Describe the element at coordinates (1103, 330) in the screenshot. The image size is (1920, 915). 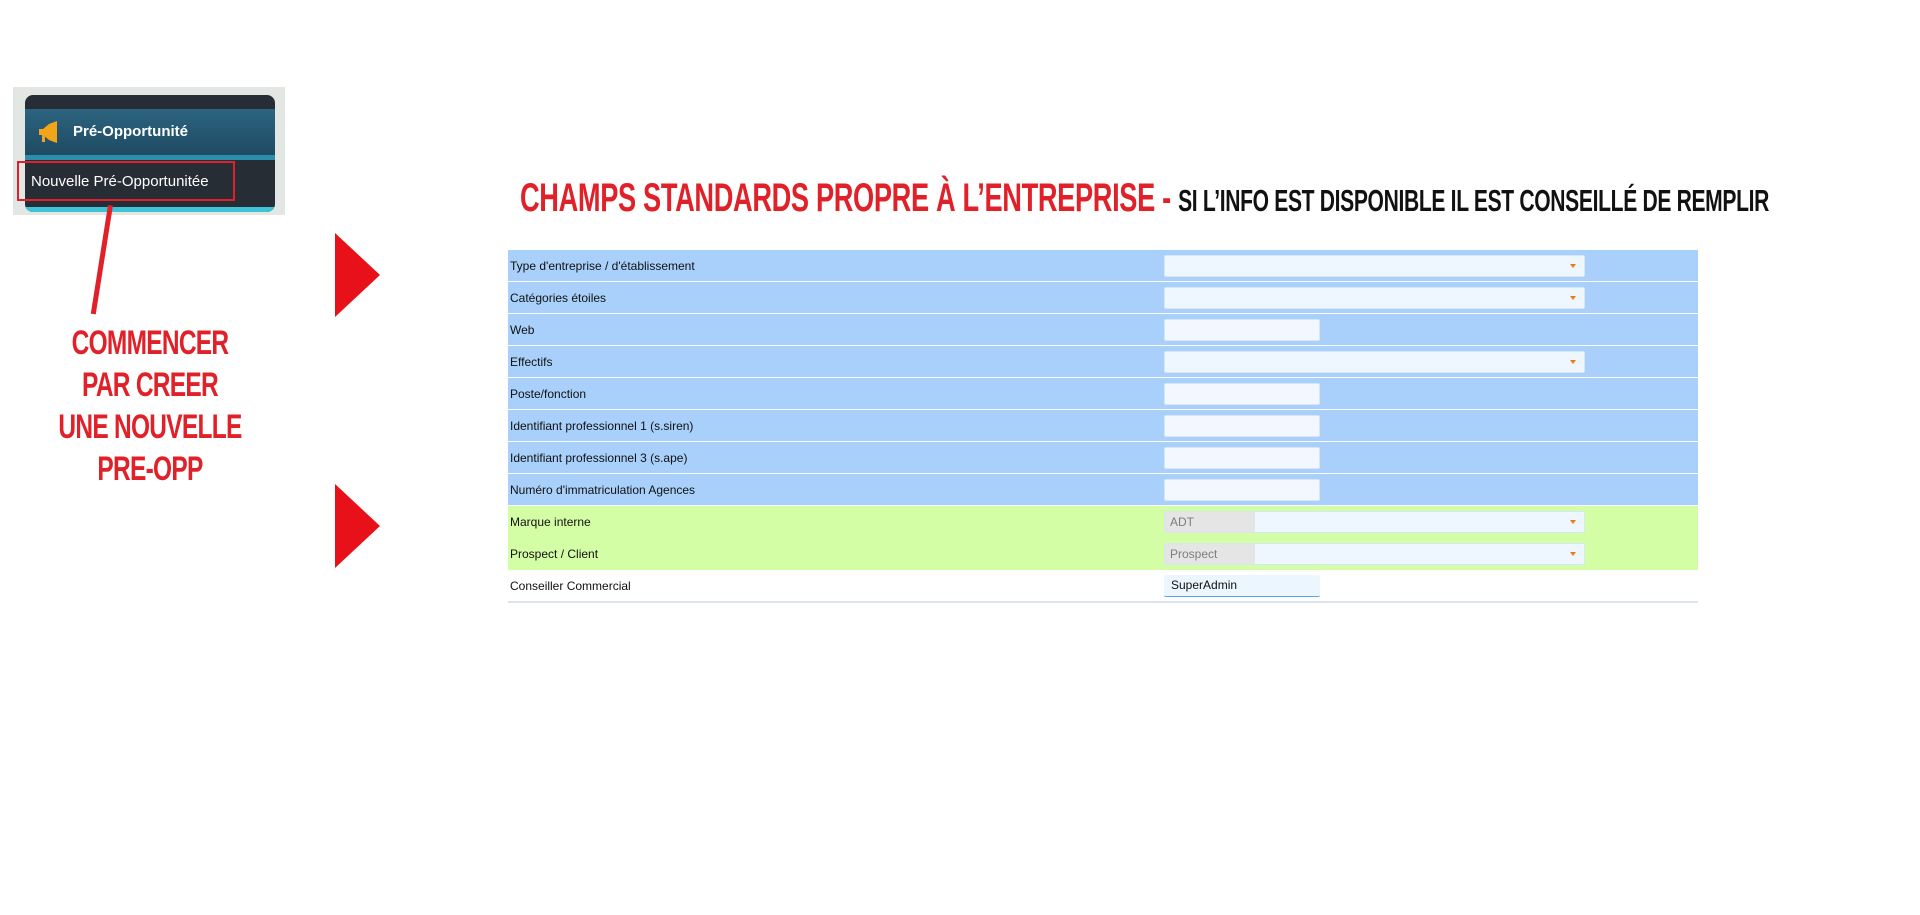
I see `form-row: Web` at that location.